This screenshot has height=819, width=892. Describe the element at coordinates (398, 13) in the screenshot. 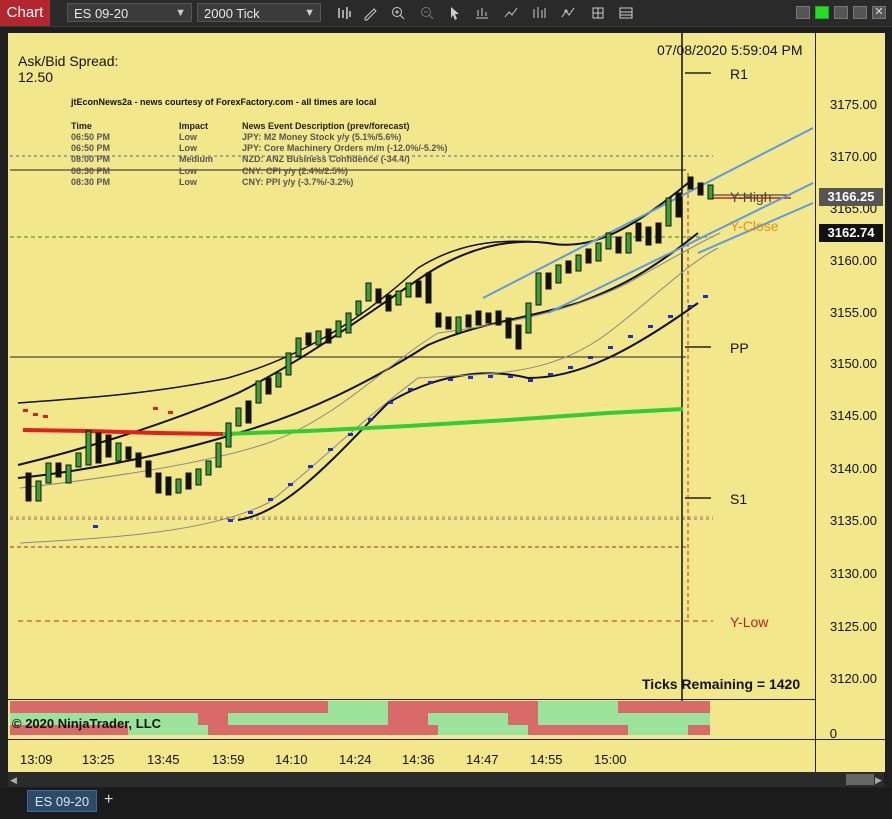

I see `zoom-in-icon` at that location.